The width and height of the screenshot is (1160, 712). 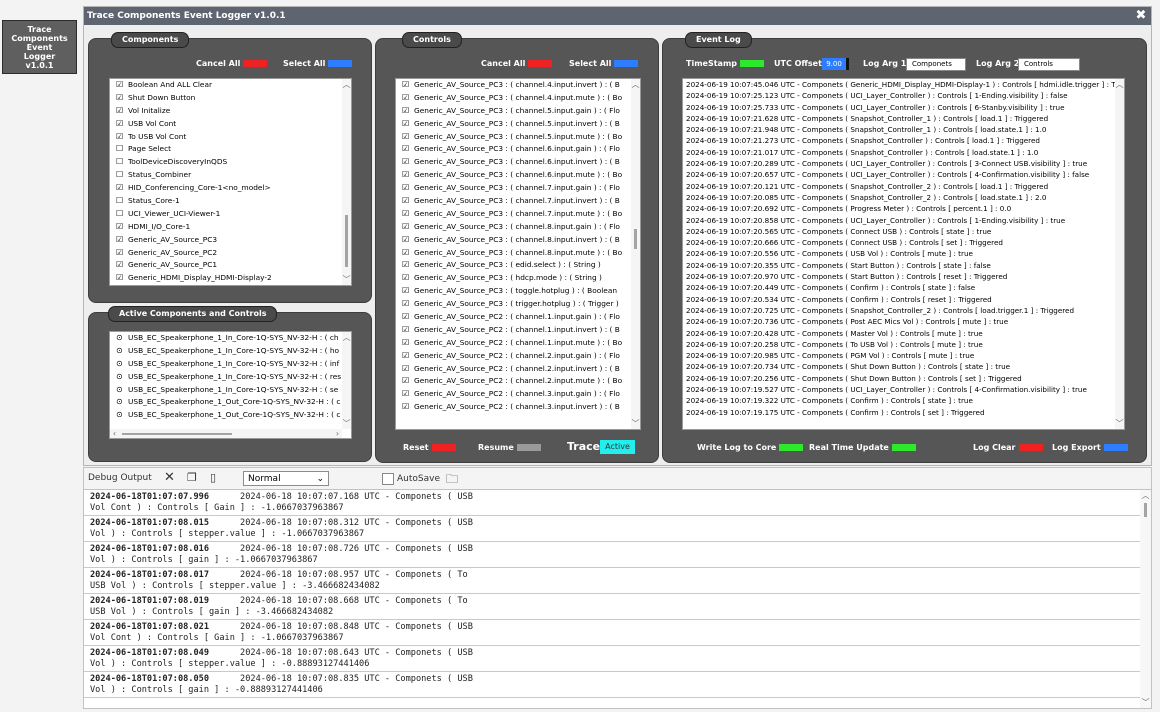 What do you see at coordinates (617, 447) in the screenshot?
I see `trace-active-toggle: Active` at bounding box center [617, 447].